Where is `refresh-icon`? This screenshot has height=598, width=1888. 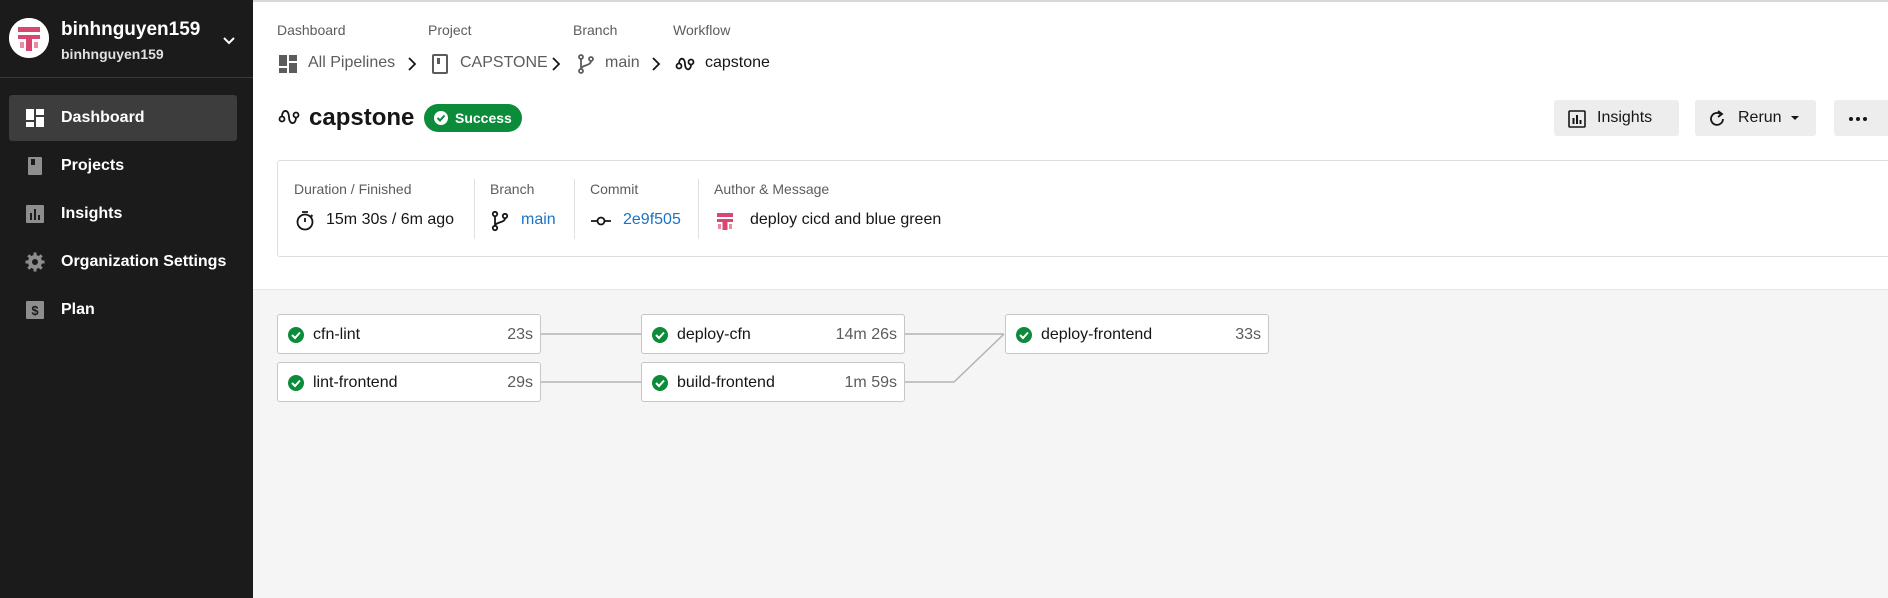
refresh-icon is located at coordinates (1717, 118).